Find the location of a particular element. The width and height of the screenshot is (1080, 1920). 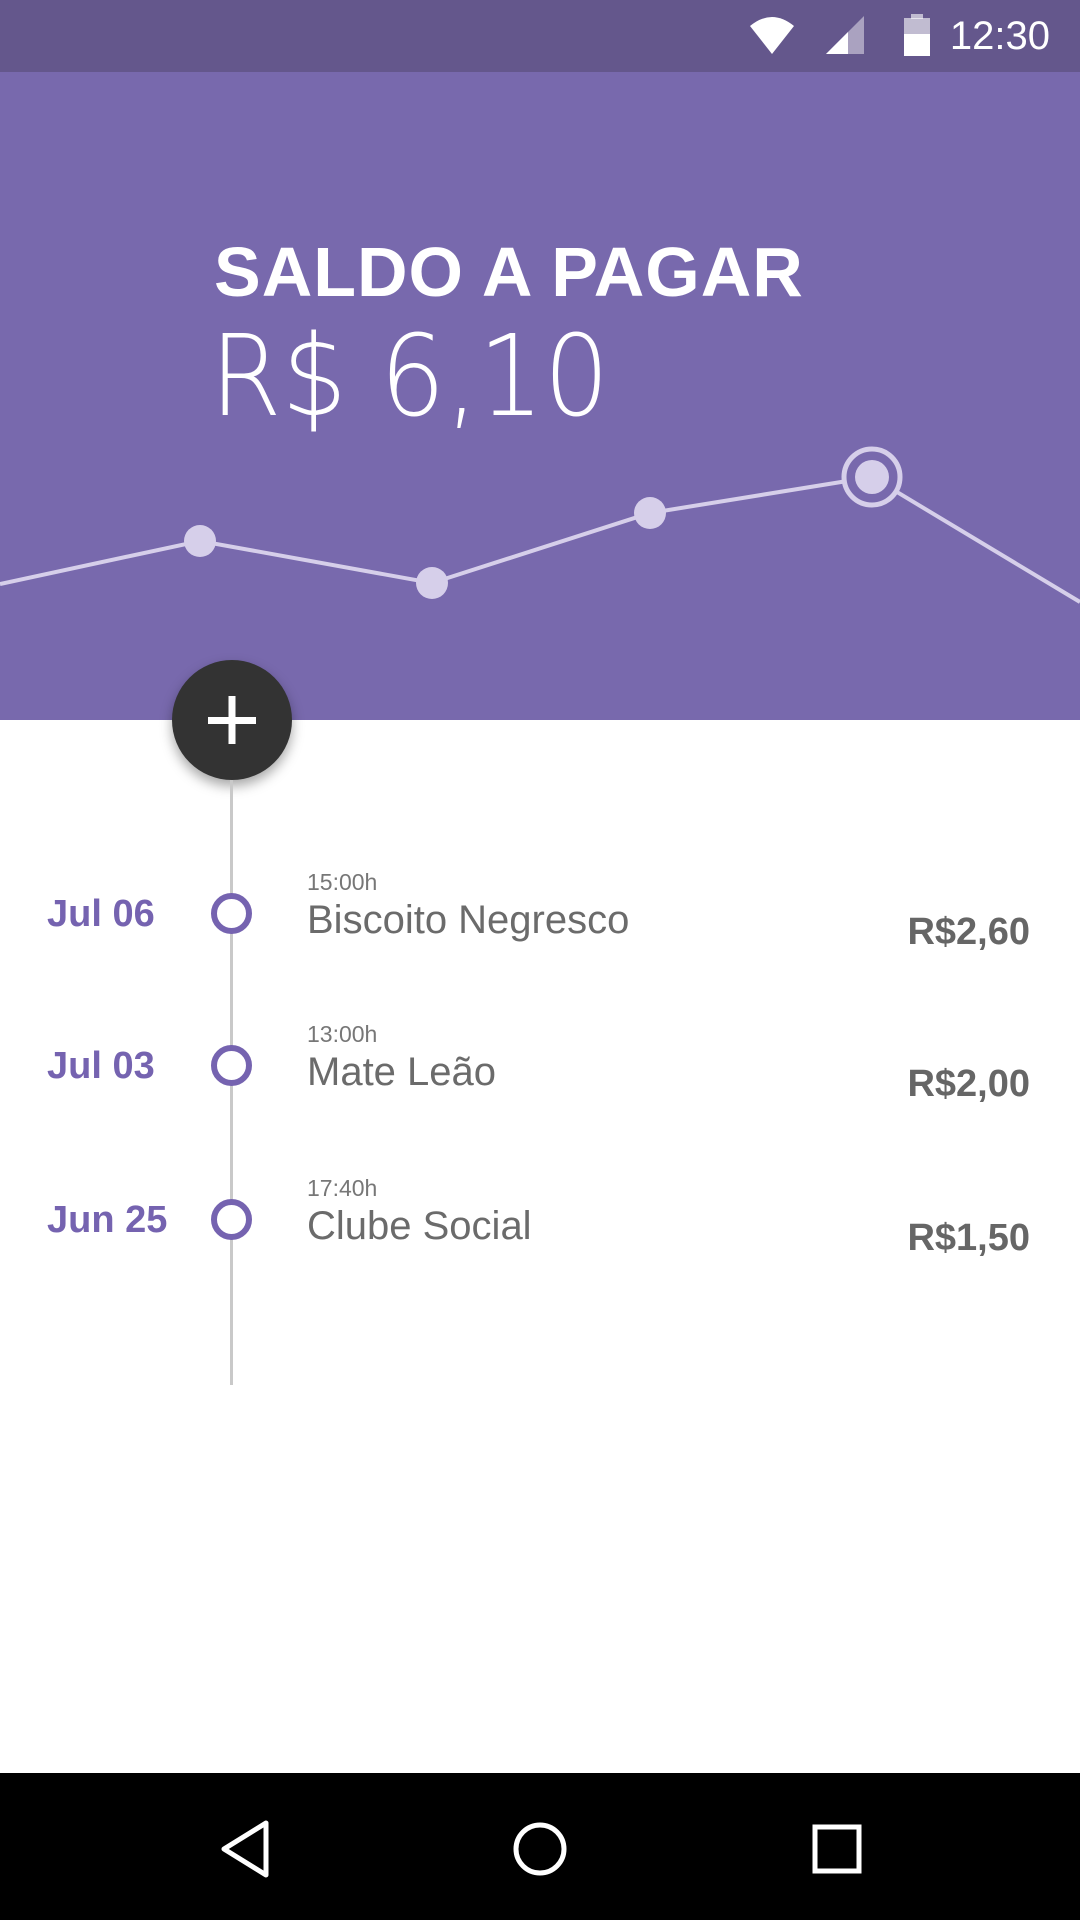

transaction-item: Jul 06 15:00h Biscoito Negresco R$2,60 is located at coordinates (540, 928).